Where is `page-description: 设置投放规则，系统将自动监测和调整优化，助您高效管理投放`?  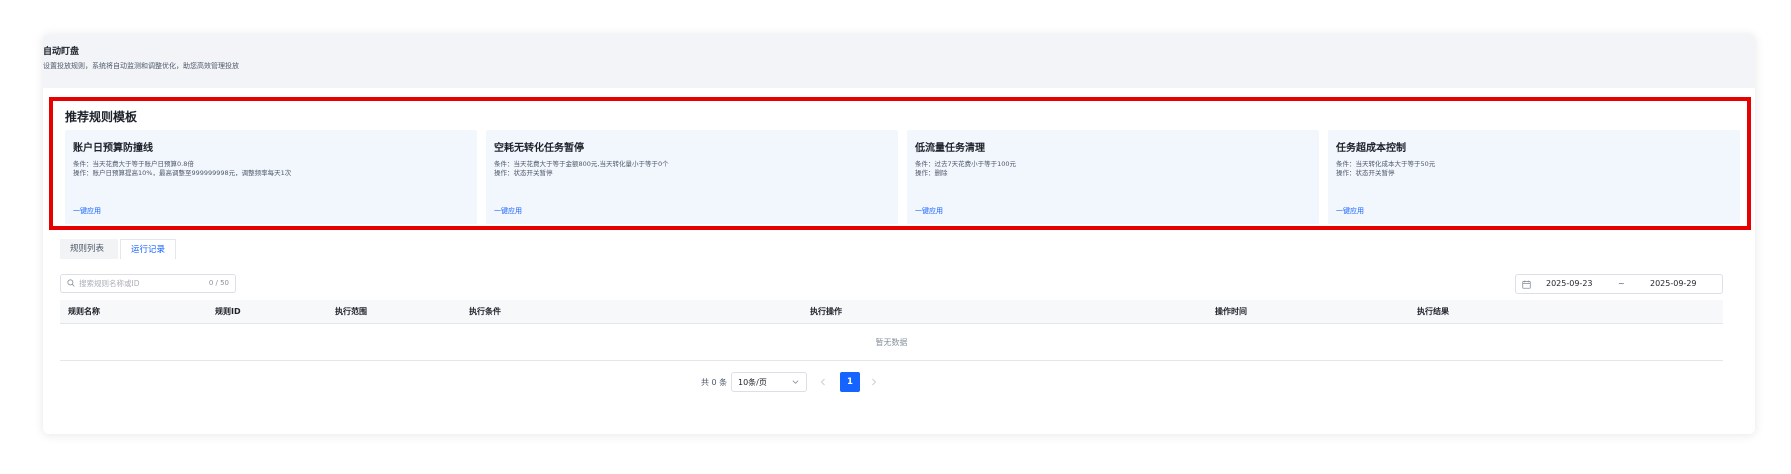
page-description: 设置投放规则，系统将自动监测和调整优化，助您高效管理投放 is located at coordinates (141, 66).